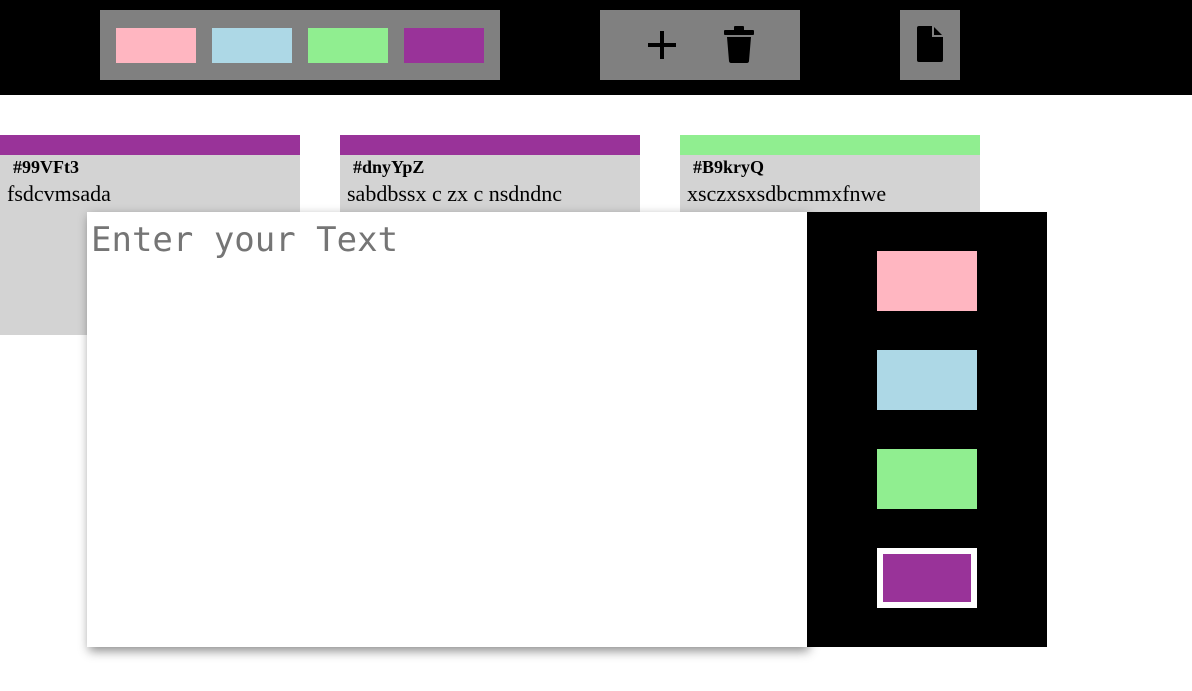 This screenshot has width=1192, height=691. I want to click on priority-lightgreen-button, so click(927, 479).